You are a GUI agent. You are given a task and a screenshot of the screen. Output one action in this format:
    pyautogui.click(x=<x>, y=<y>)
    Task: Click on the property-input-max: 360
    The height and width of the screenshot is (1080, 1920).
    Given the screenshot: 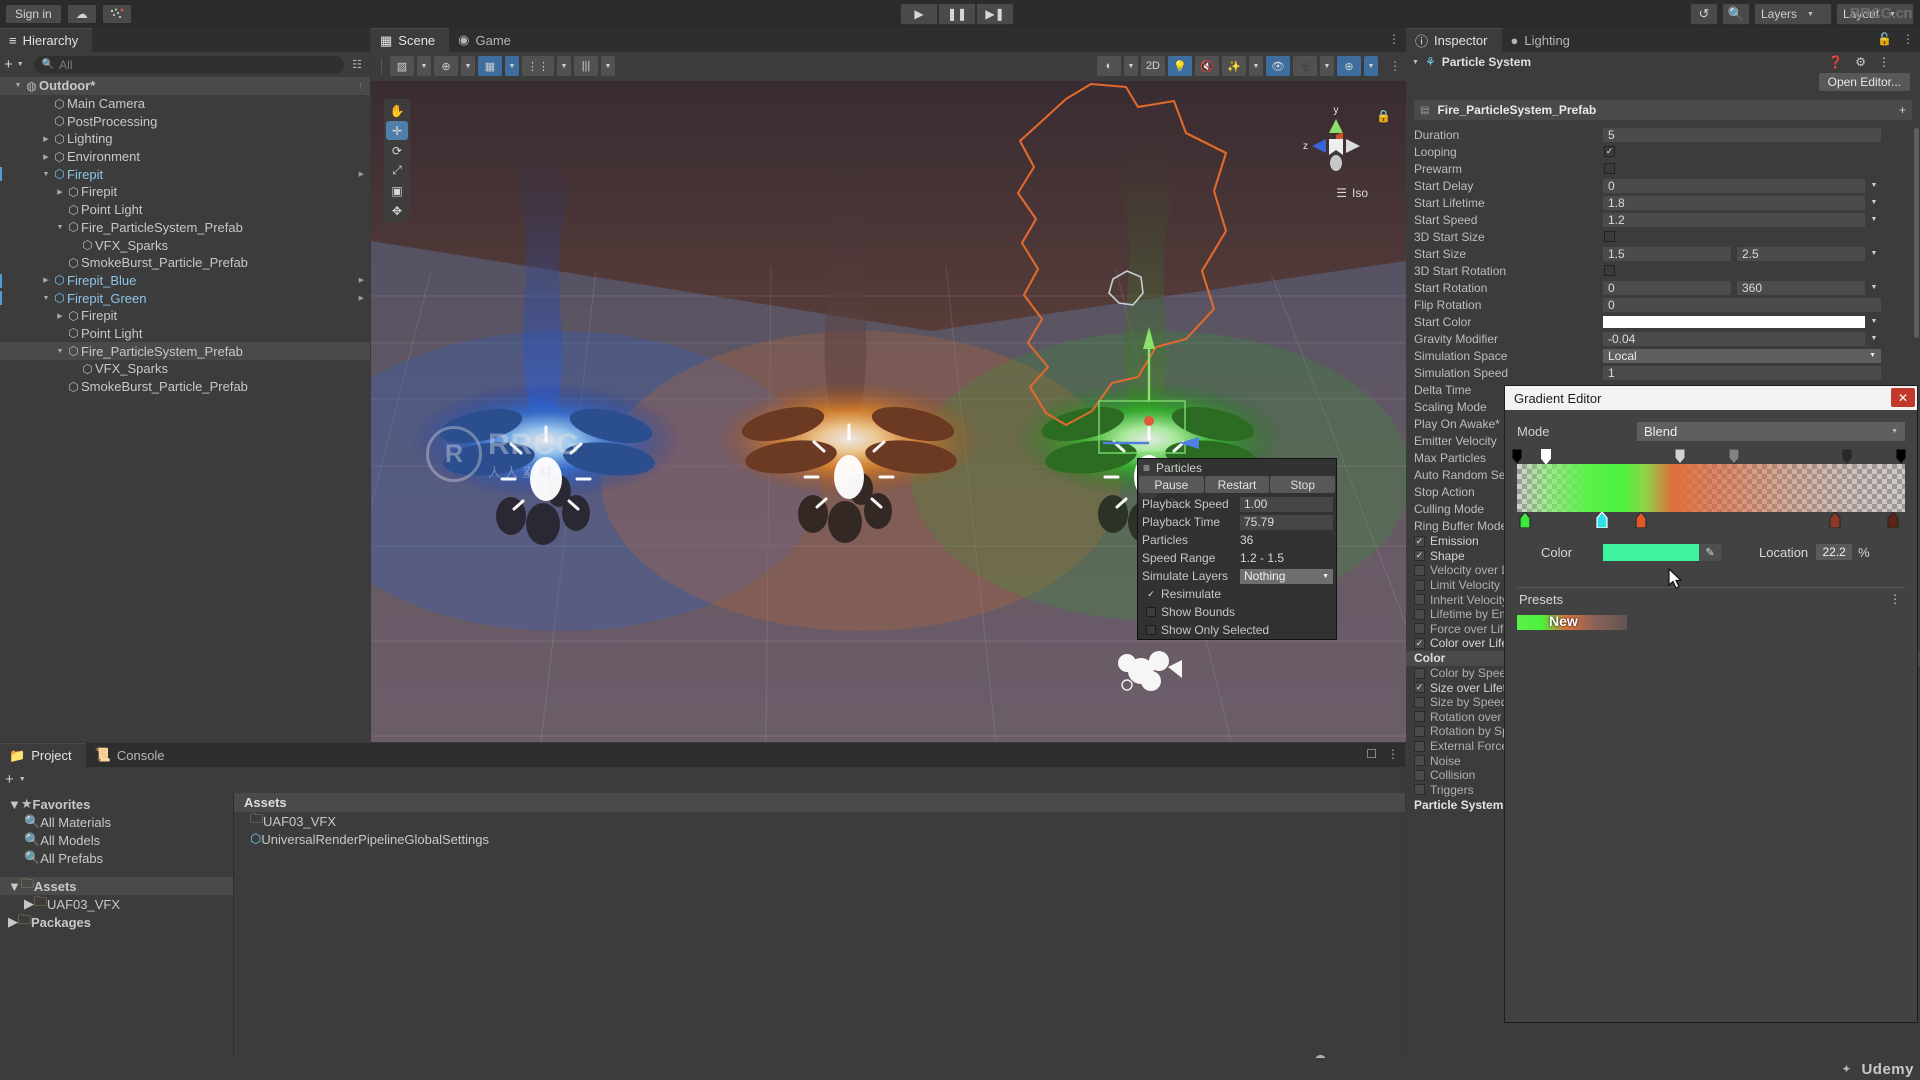 What is the action you would take?
    pyautogui.click(x=1801, y=287)
    